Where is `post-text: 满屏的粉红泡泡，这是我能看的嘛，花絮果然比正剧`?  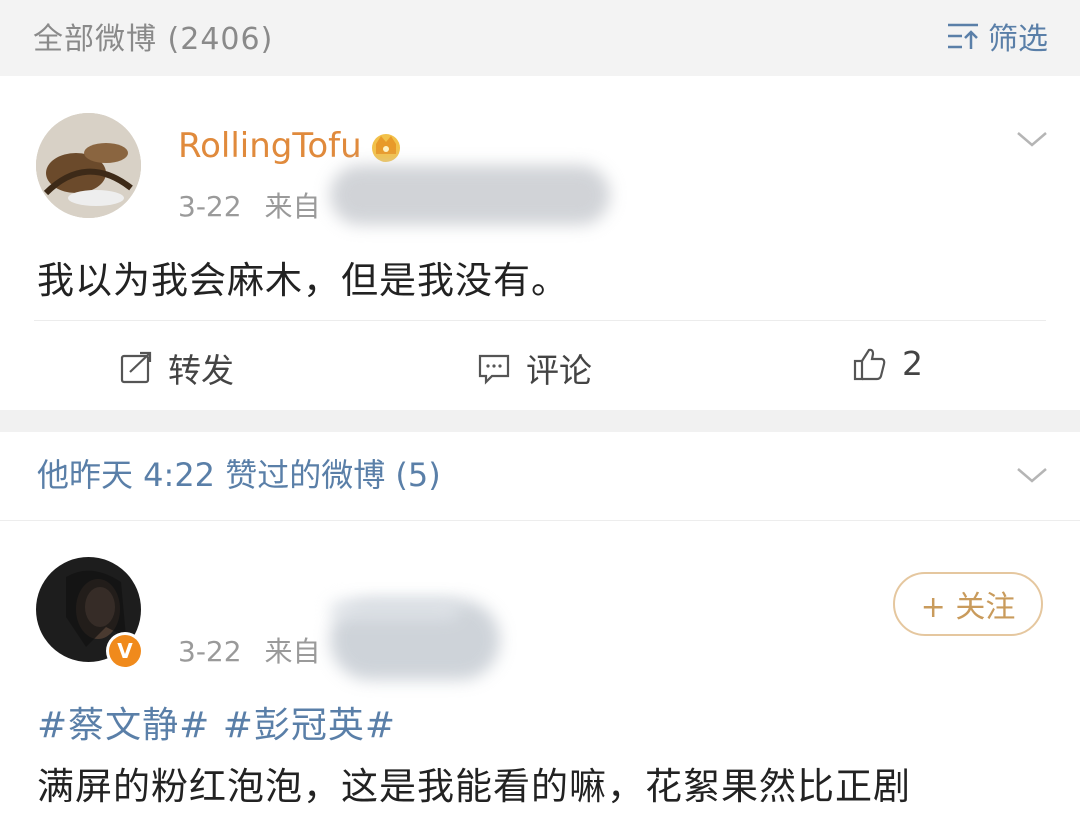 post-text: 满屏的粉红泡泡，这是我能看的嘛，花絮果然比正剧 is located at coordinates (474, 786).